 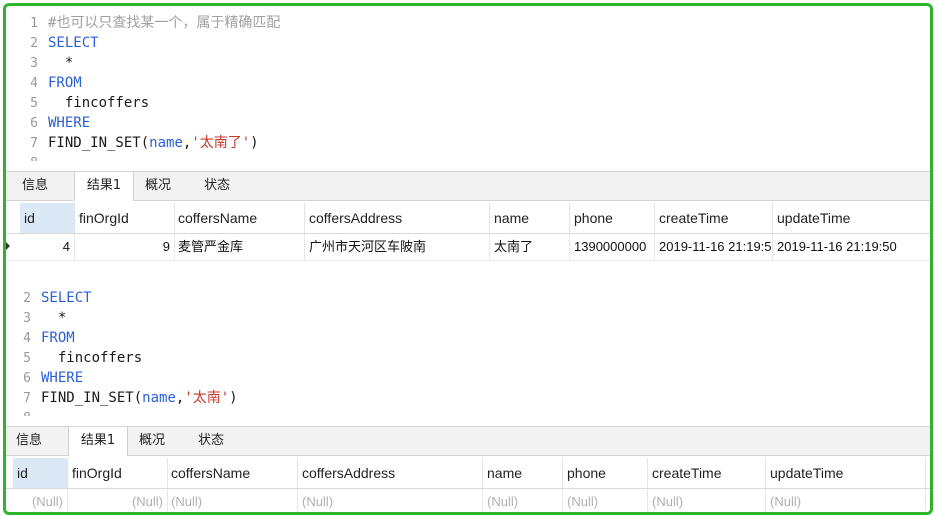 What do you see at coordinates (530, 247) in the screenshot?
I see `table-cell-name: 太南了` at bounding box center [530, 247].